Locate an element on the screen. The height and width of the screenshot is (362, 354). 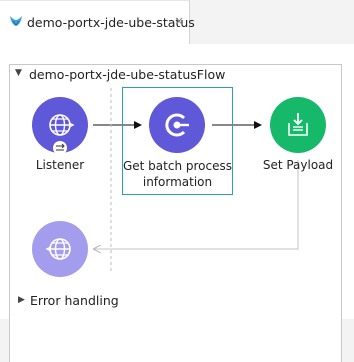
listener-response-component is located at coordinates (60, 249).